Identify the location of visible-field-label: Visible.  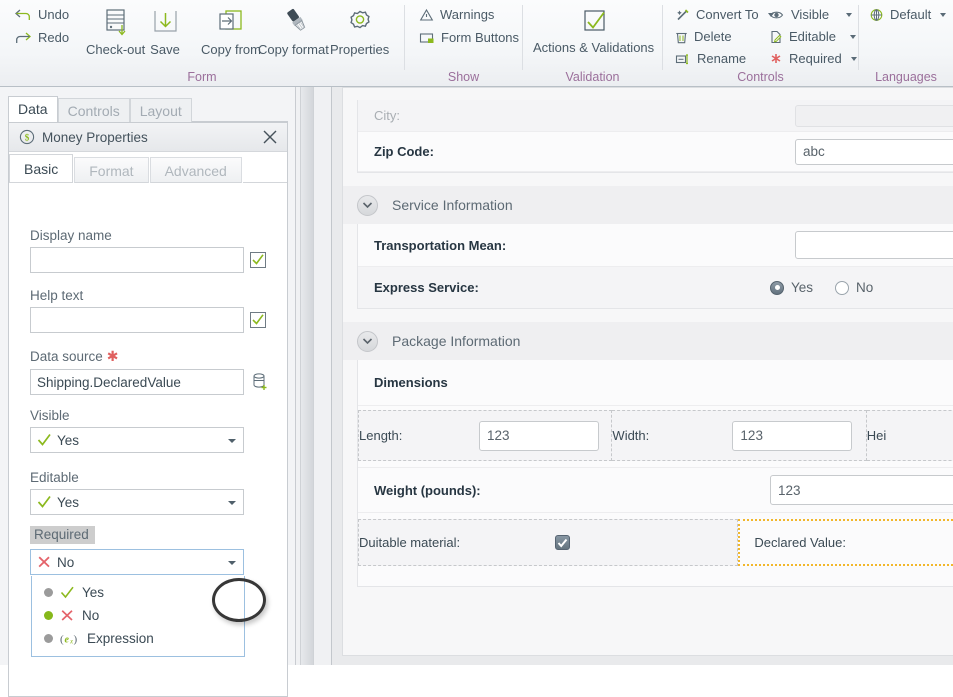
(50, 415).